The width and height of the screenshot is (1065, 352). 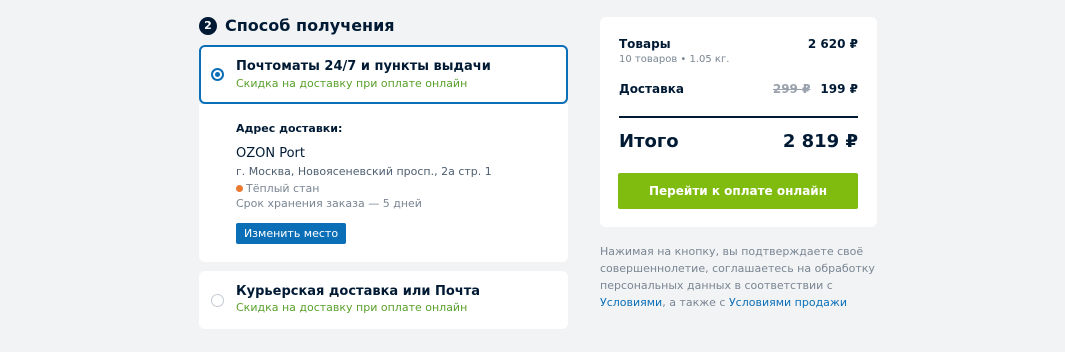 What do you see at coordinates (820, 141) in the screenshot?
I see `total-value: 2 819 ₽` at bounding box center [820, 141].